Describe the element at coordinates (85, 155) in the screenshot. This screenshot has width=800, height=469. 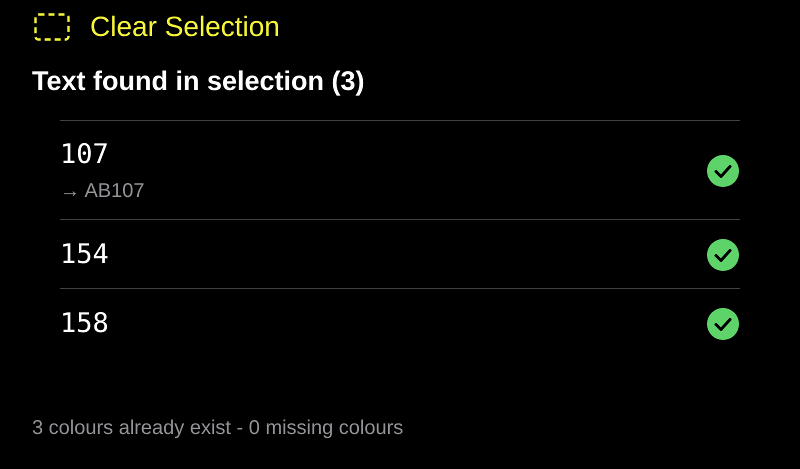
I see `result-value: 107` at that location.